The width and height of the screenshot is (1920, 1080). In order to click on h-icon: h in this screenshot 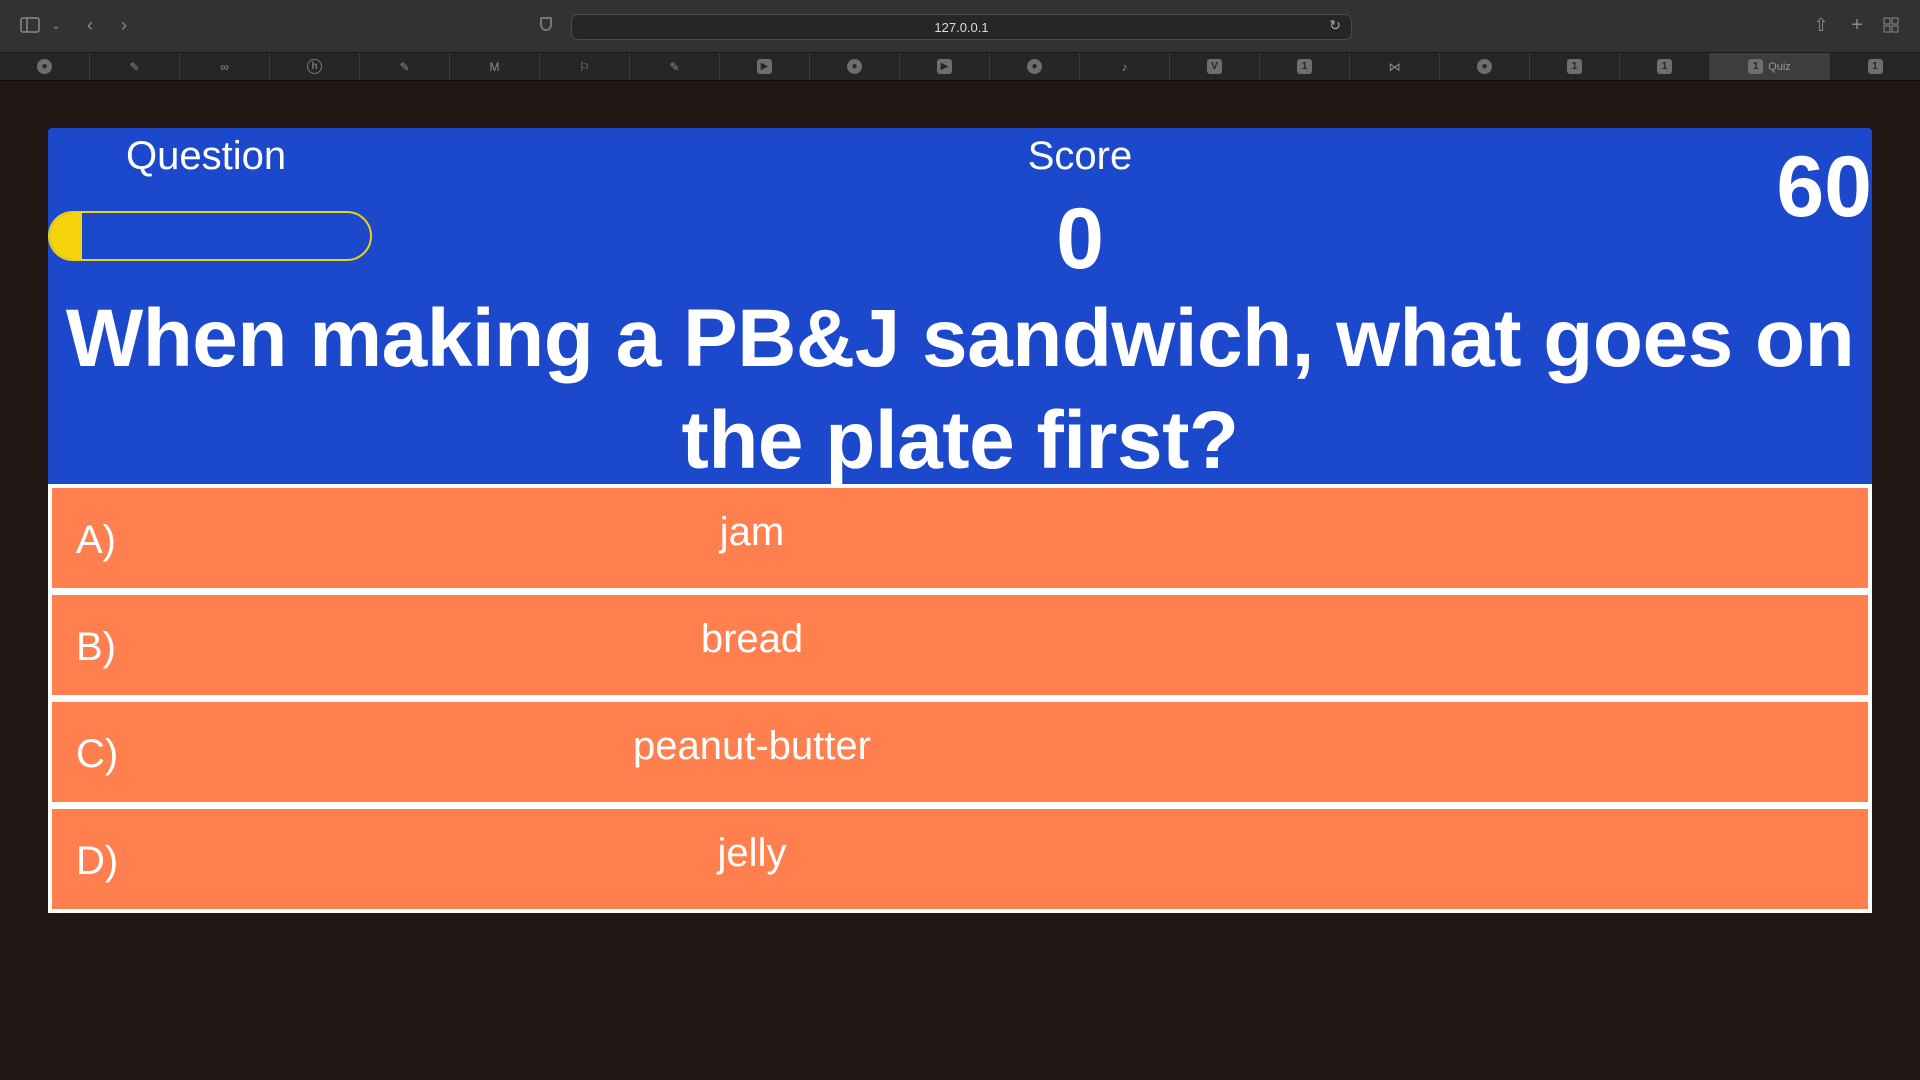, I will do `click(314, 66)`.